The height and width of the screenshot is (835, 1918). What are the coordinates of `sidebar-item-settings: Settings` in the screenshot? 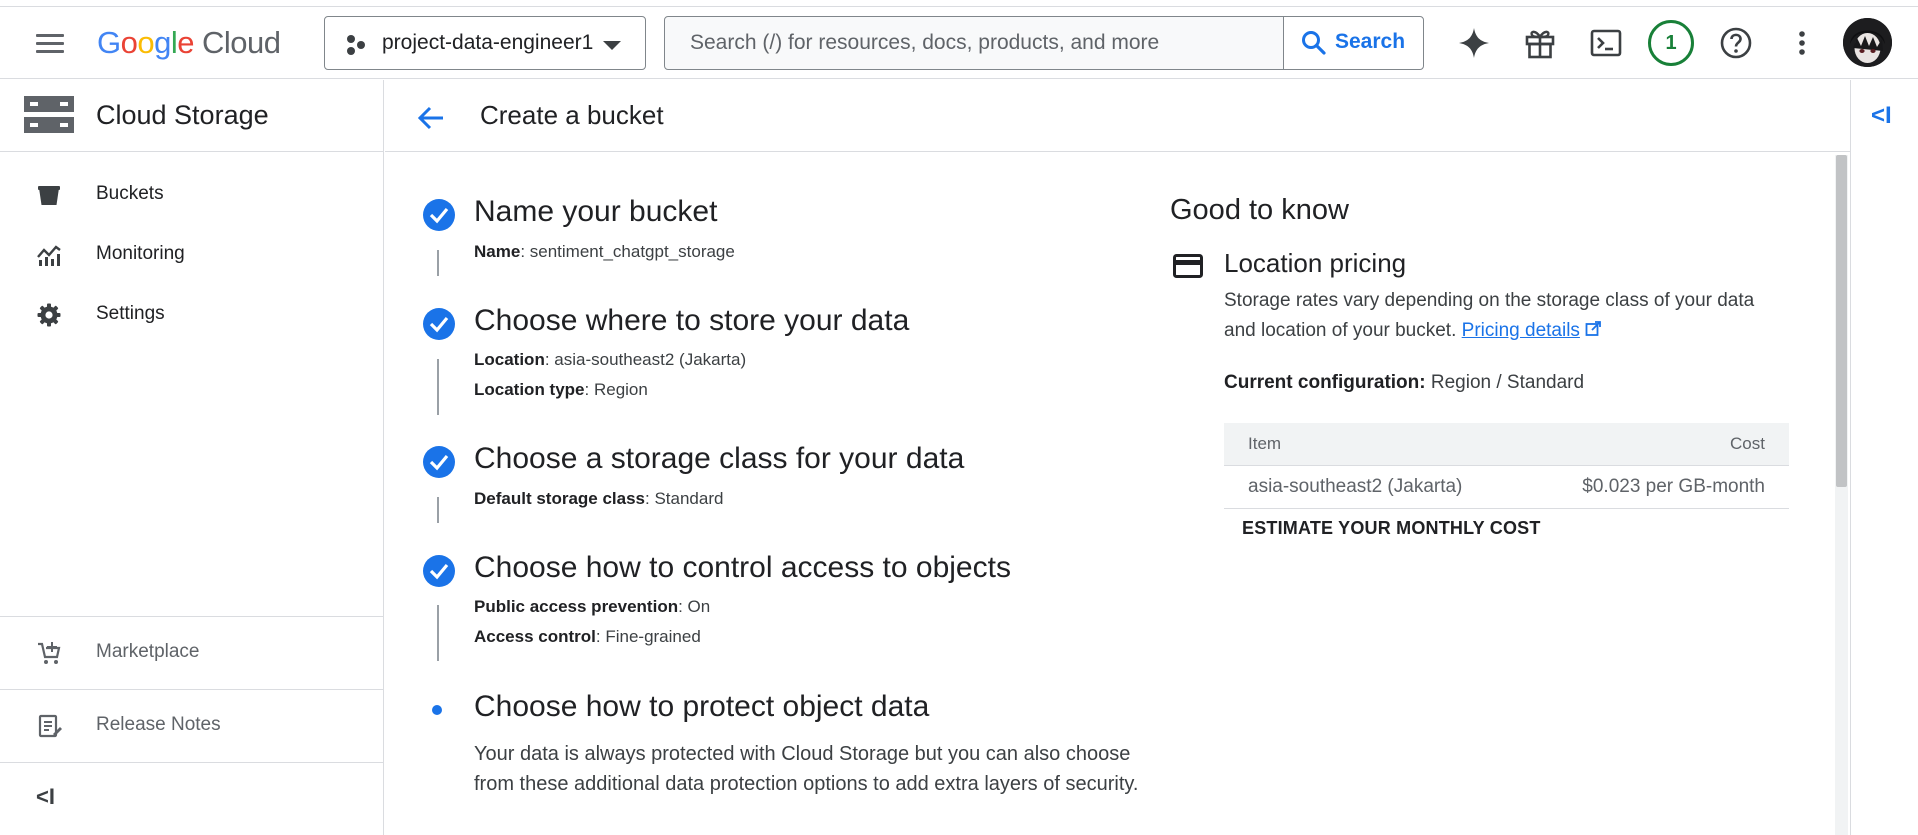 It's located at (191, 314).